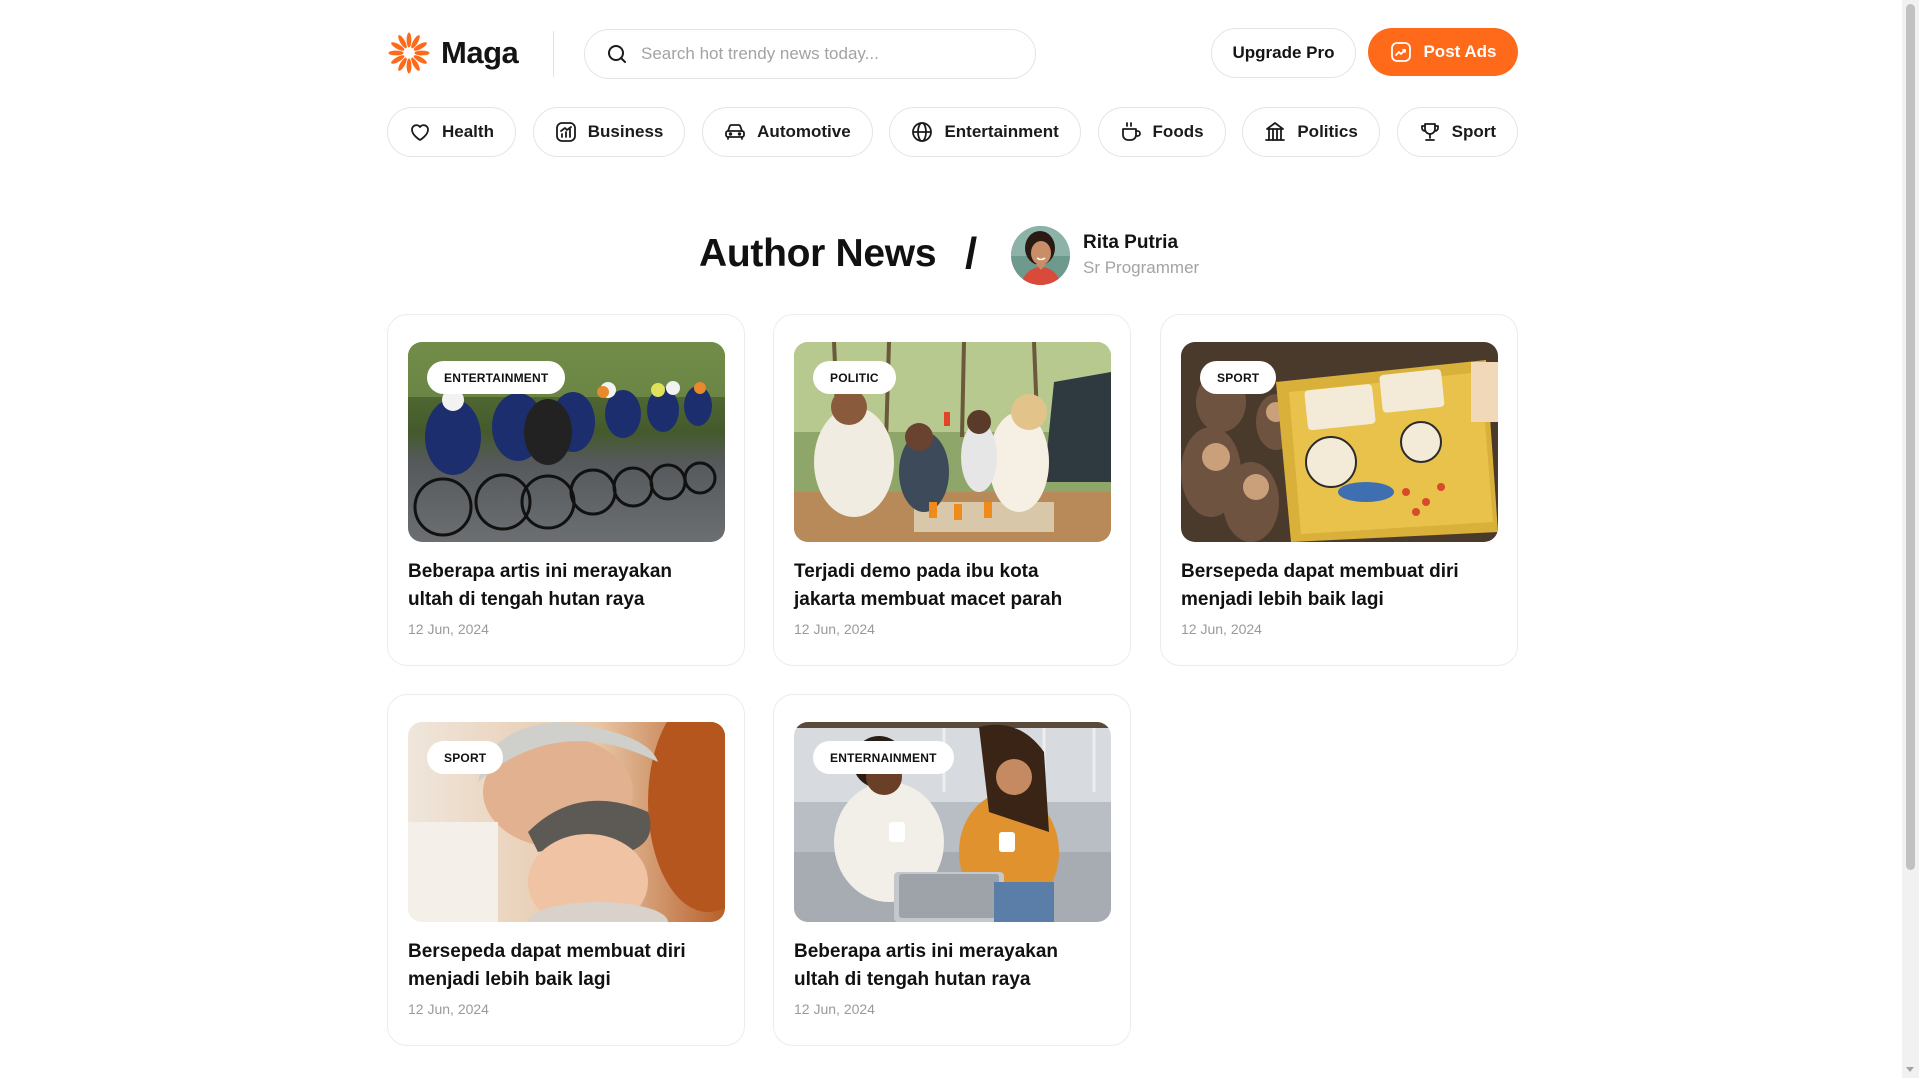 The height and width of the screenshot is (1078, 1919). What do you see at coordinates (1473, 131) in the screenshot?
I see `category-label: Sport` at bounding box center [1473, 131].